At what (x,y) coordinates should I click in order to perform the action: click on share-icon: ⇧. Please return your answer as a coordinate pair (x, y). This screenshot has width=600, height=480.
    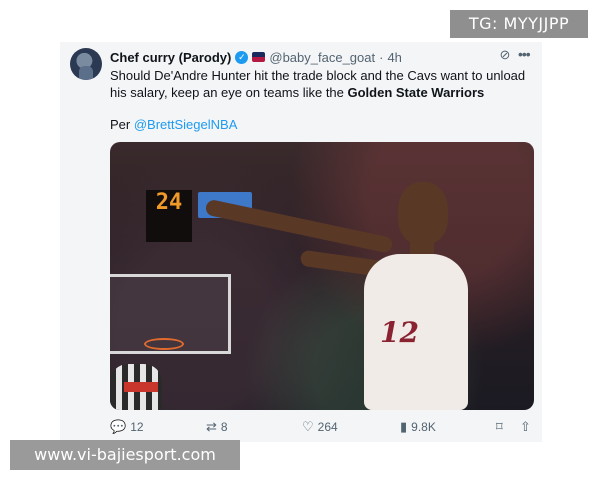
    Looking at the image, I should click on (525, 426).